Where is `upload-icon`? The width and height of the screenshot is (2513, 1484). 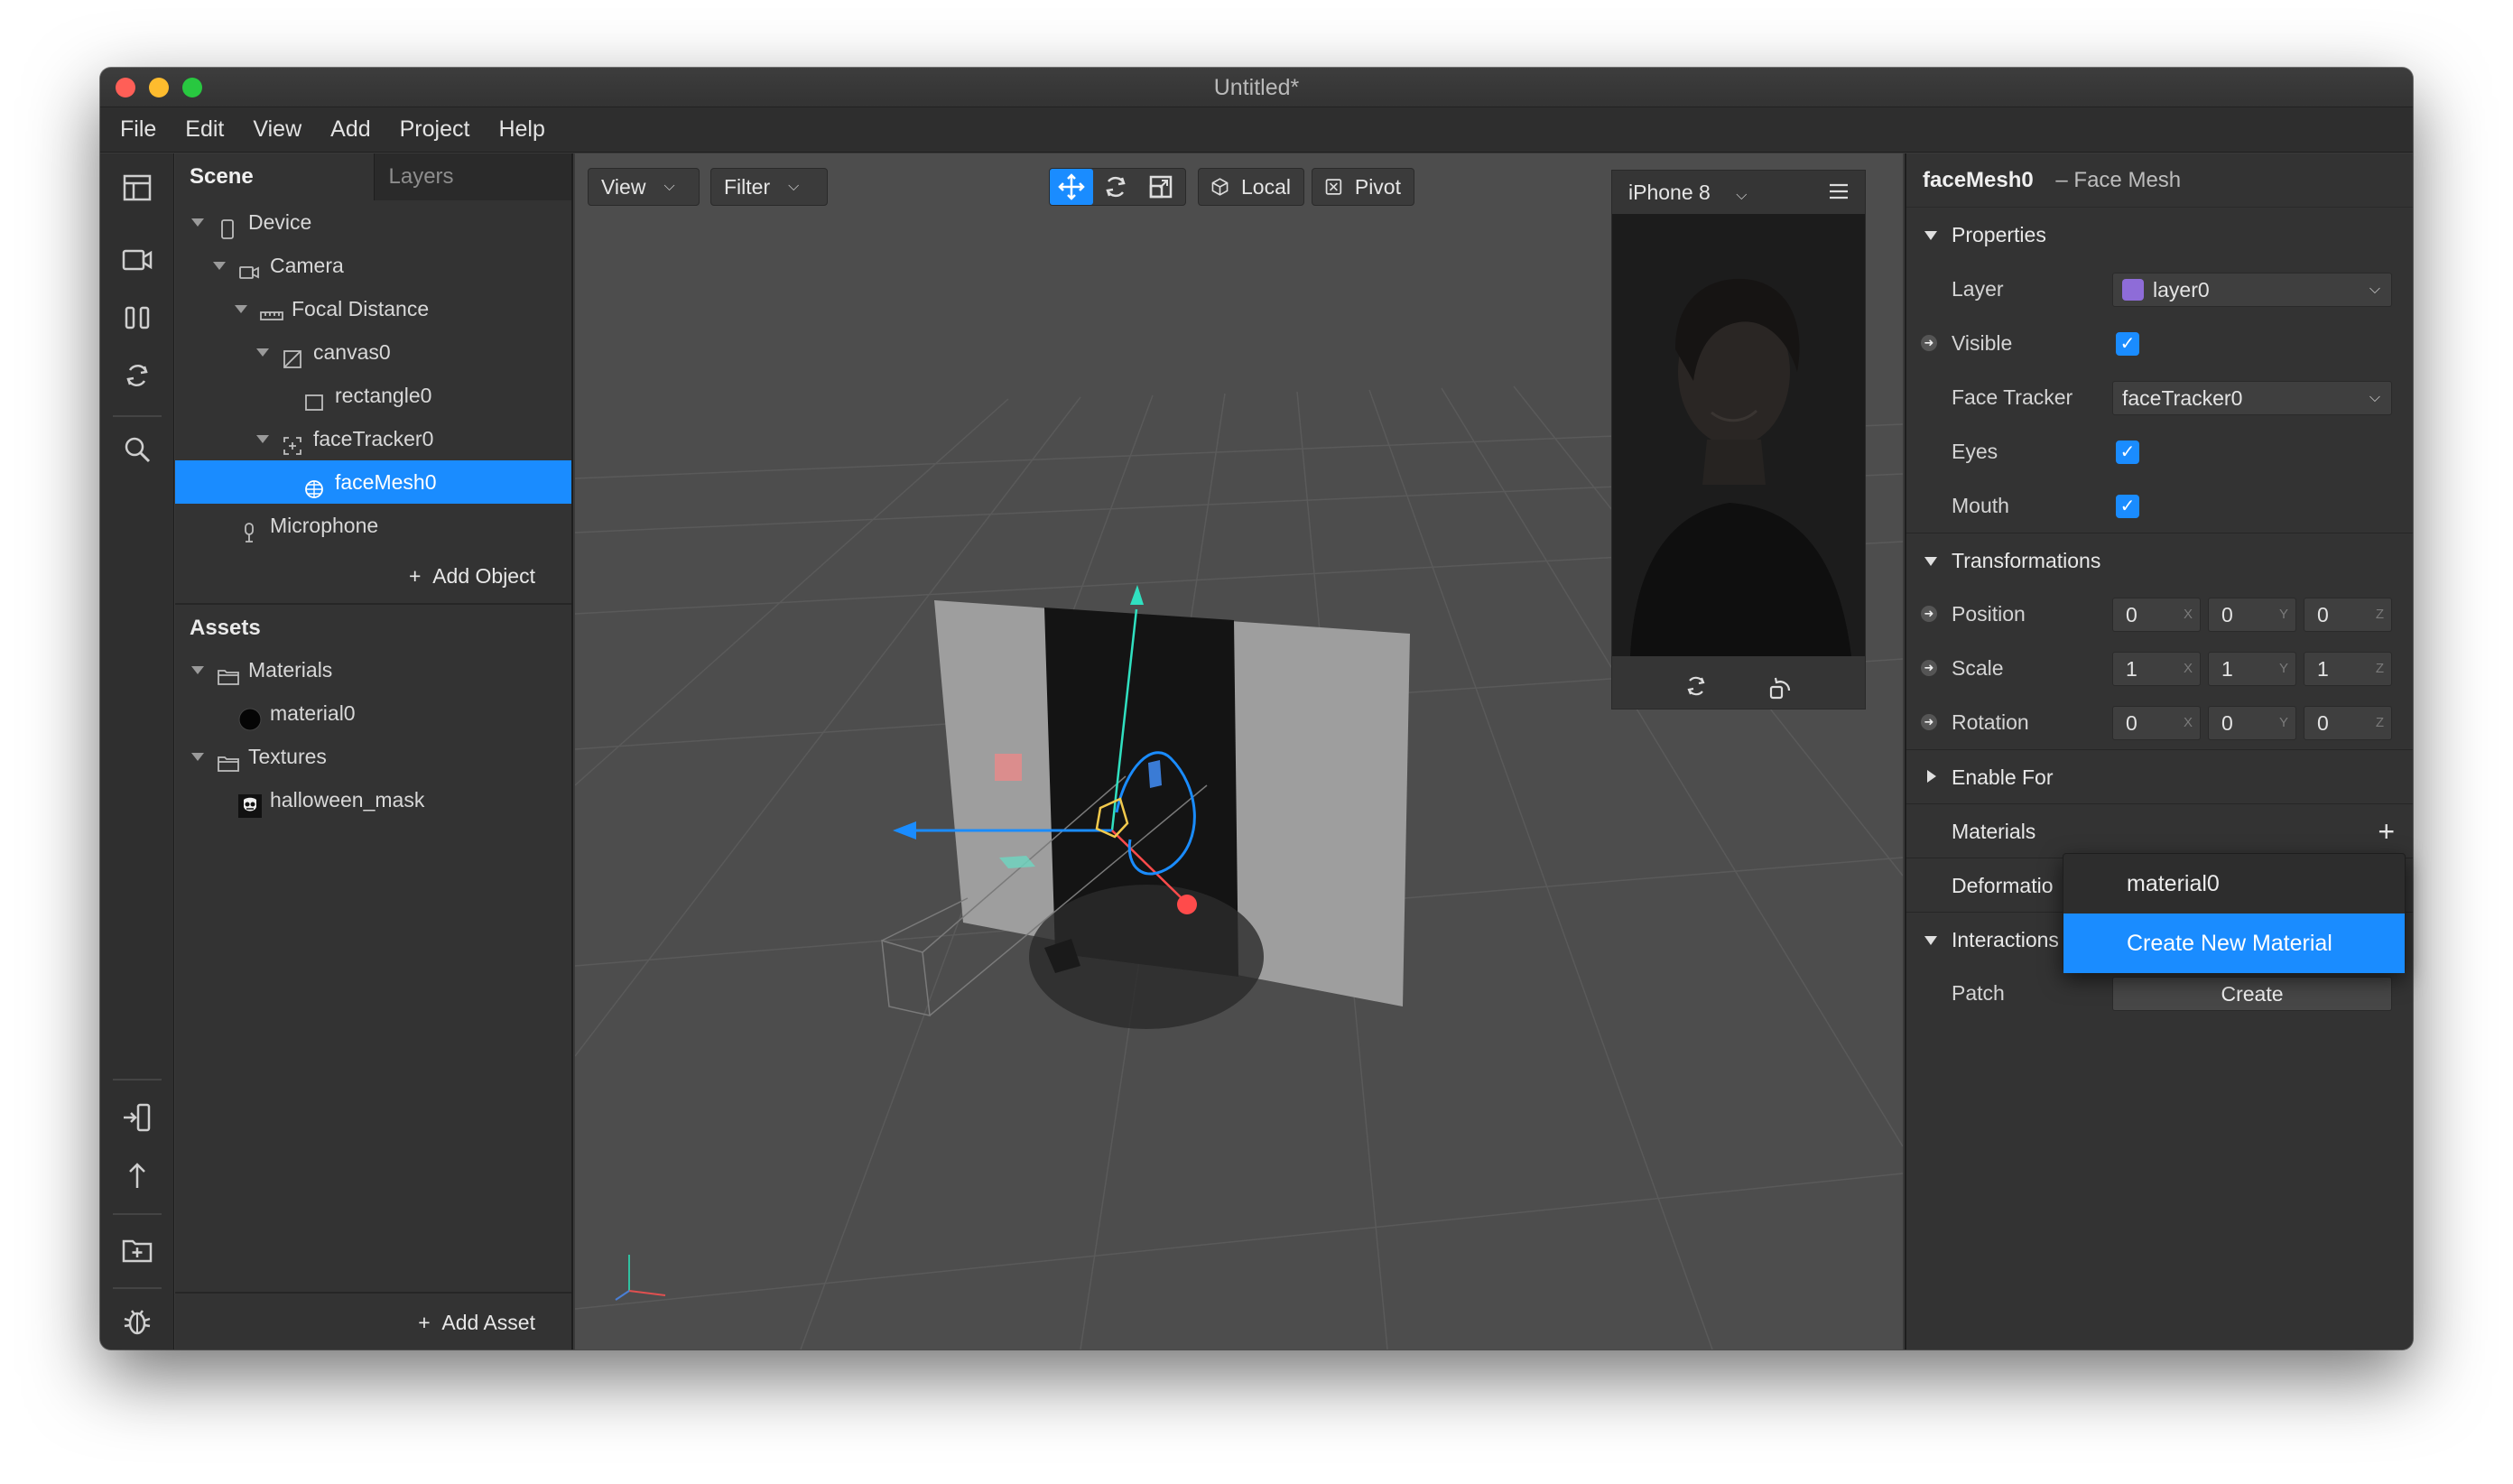 upload-icon is located at coordinates (137, 1175).